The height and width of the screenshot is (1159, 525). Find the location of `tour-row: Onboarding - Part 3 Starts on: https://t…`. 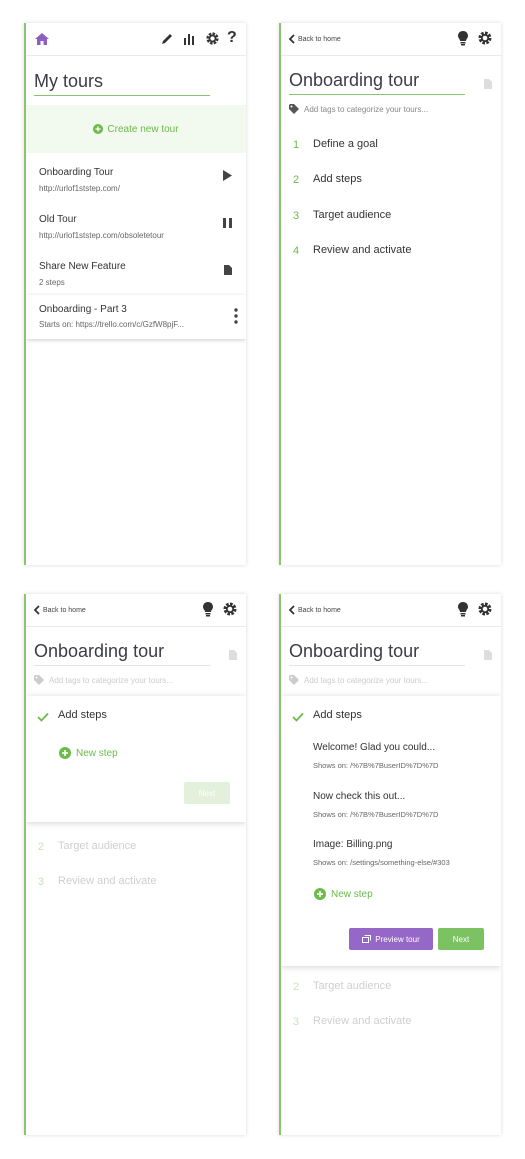

tour-row: Onboarding - Part 3 Starts on: https://t… is located at coordinates (136, 317).